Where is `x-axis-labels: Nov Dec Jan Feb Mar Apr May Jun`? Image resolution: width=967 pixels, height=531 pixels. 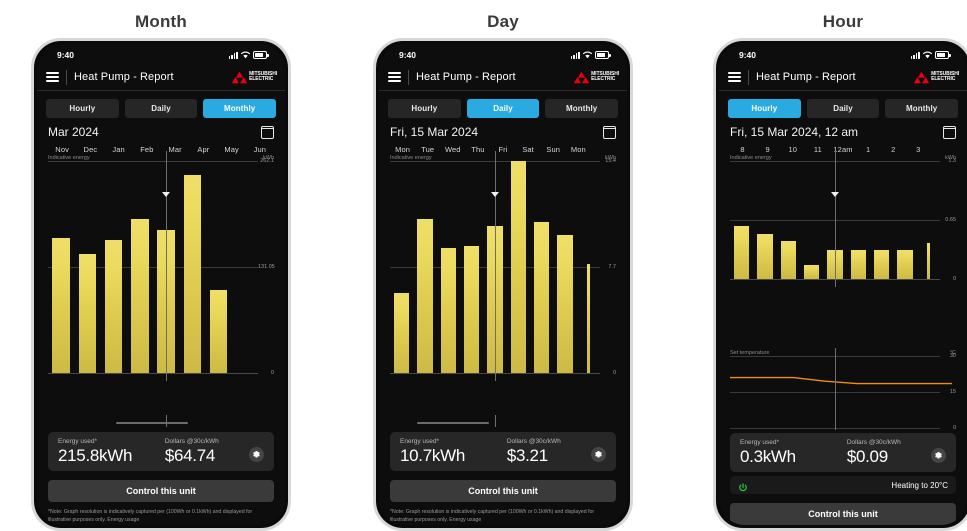
x-axis-labels: Nov Dec Jan Feb Mar Apr May Jun is located at coordinates (161, 146).